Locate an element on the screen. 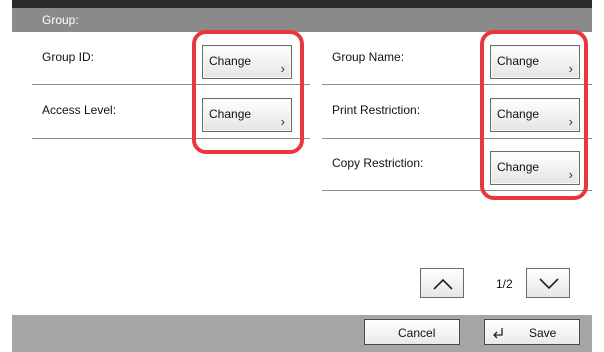  print-restriction-label: Print Restriction: is located at coordinates (376, 110).